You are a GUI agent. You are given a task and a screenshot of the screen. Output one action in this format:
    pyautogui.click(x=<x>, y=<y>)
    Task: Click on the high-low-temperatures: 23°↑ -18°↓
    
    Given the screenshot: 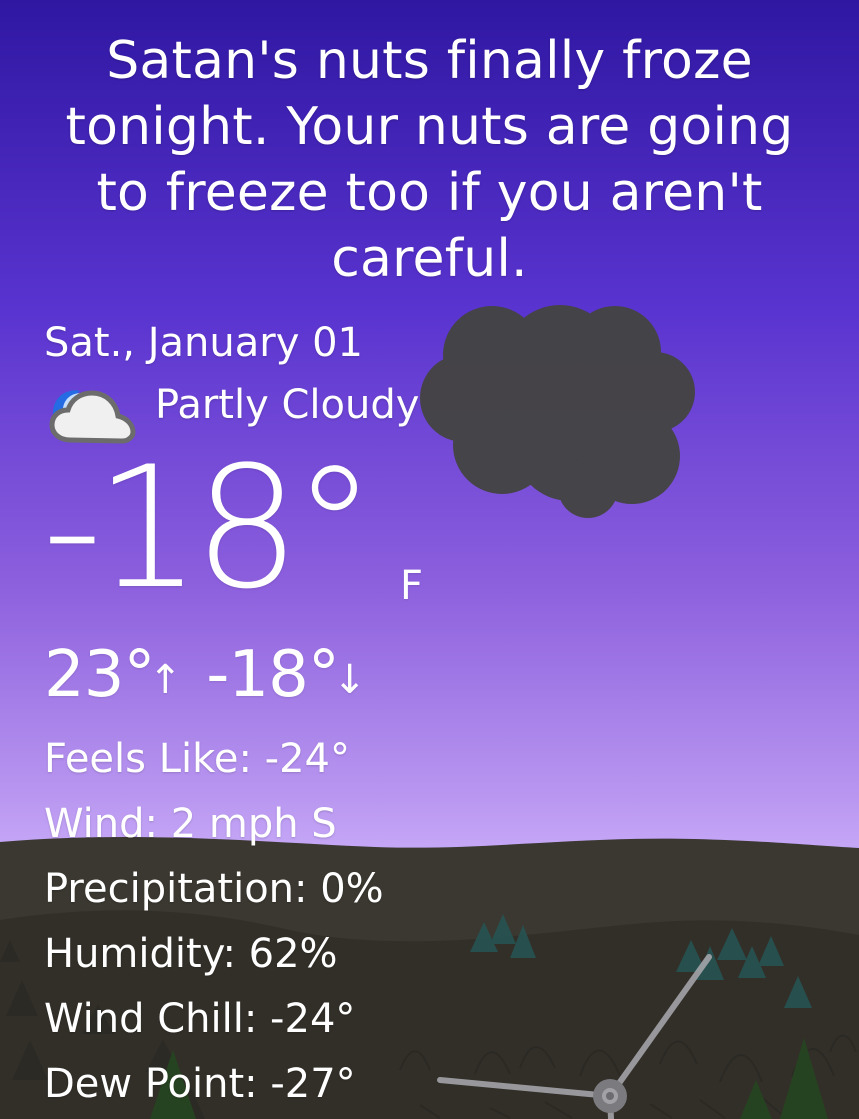 What is the action you would take?
    pyautogui.click(x=207, y=677)
    